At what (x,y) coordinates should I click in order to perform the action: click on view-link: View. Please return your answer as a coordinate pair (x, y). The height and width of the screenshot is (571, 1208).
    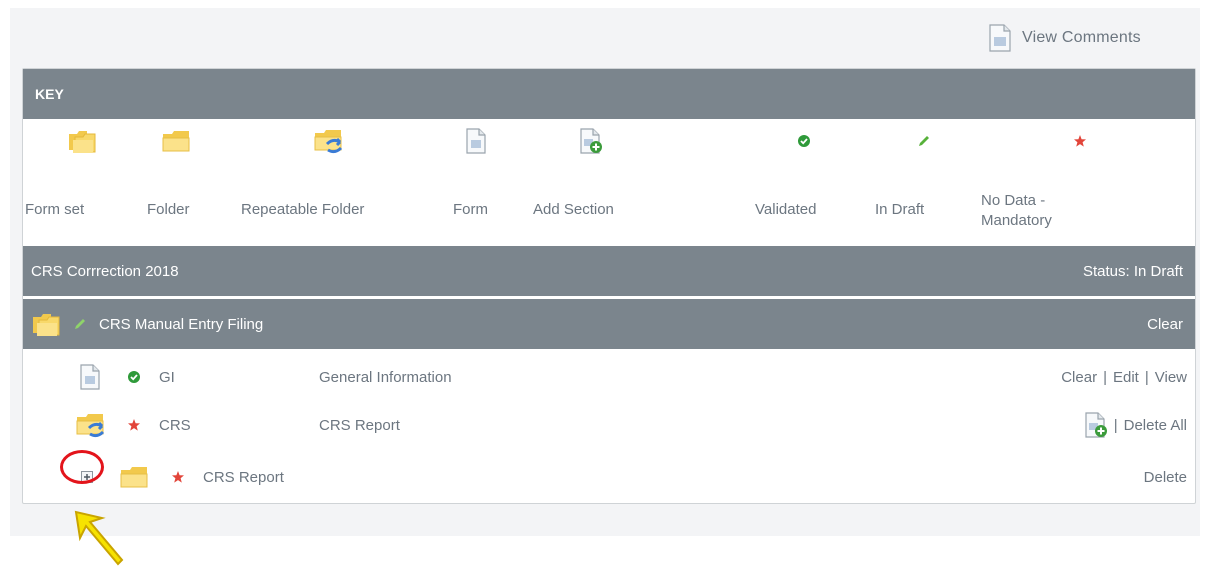
    Looking at the image, I should click on (1171, 377).